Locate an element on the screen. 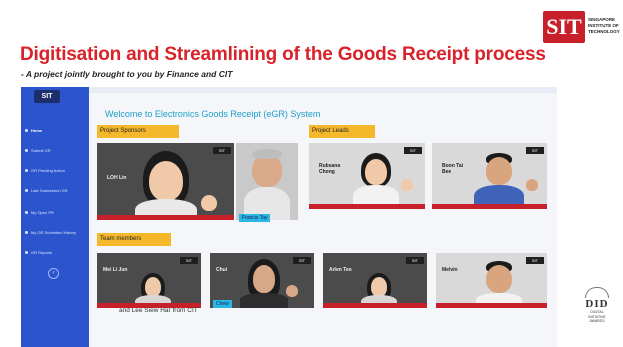 The image size is (623, 347). sidebar-item-label: Submit GR is located at coordinates (41, 150).